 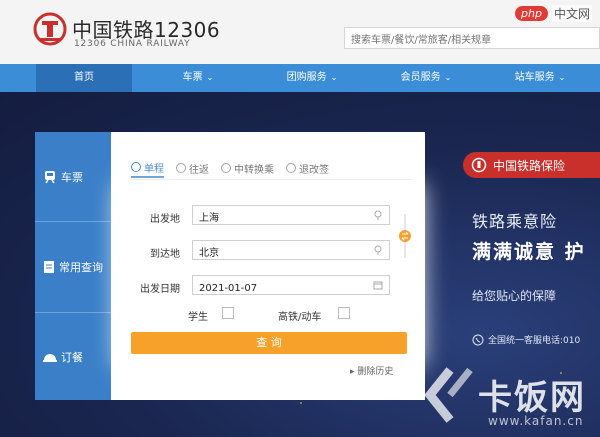 I want to click on subtab-label: 退改签, so click(x=314, y=170).